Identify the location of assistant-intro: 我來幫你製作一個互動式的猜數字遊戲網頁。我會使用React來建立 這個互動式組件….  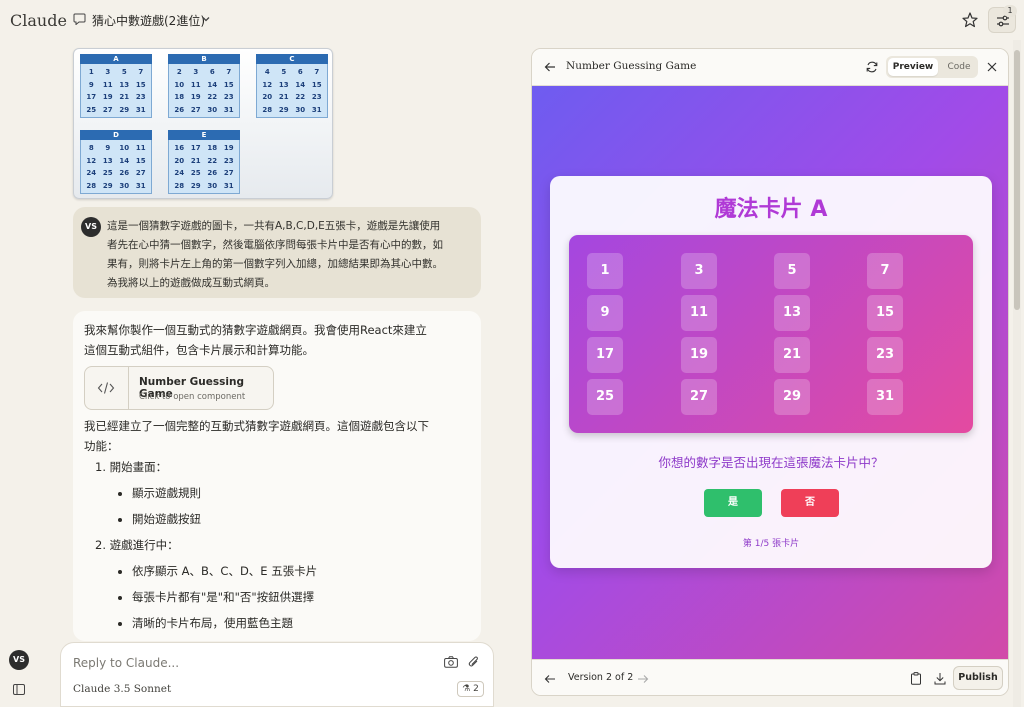
(274, 340).